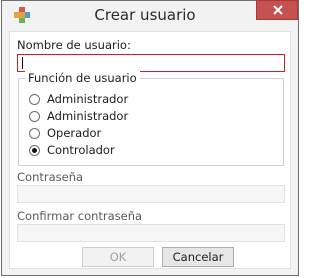 This screenshot has height=278, width=320. I want to click on username-input, so click(151, 63).